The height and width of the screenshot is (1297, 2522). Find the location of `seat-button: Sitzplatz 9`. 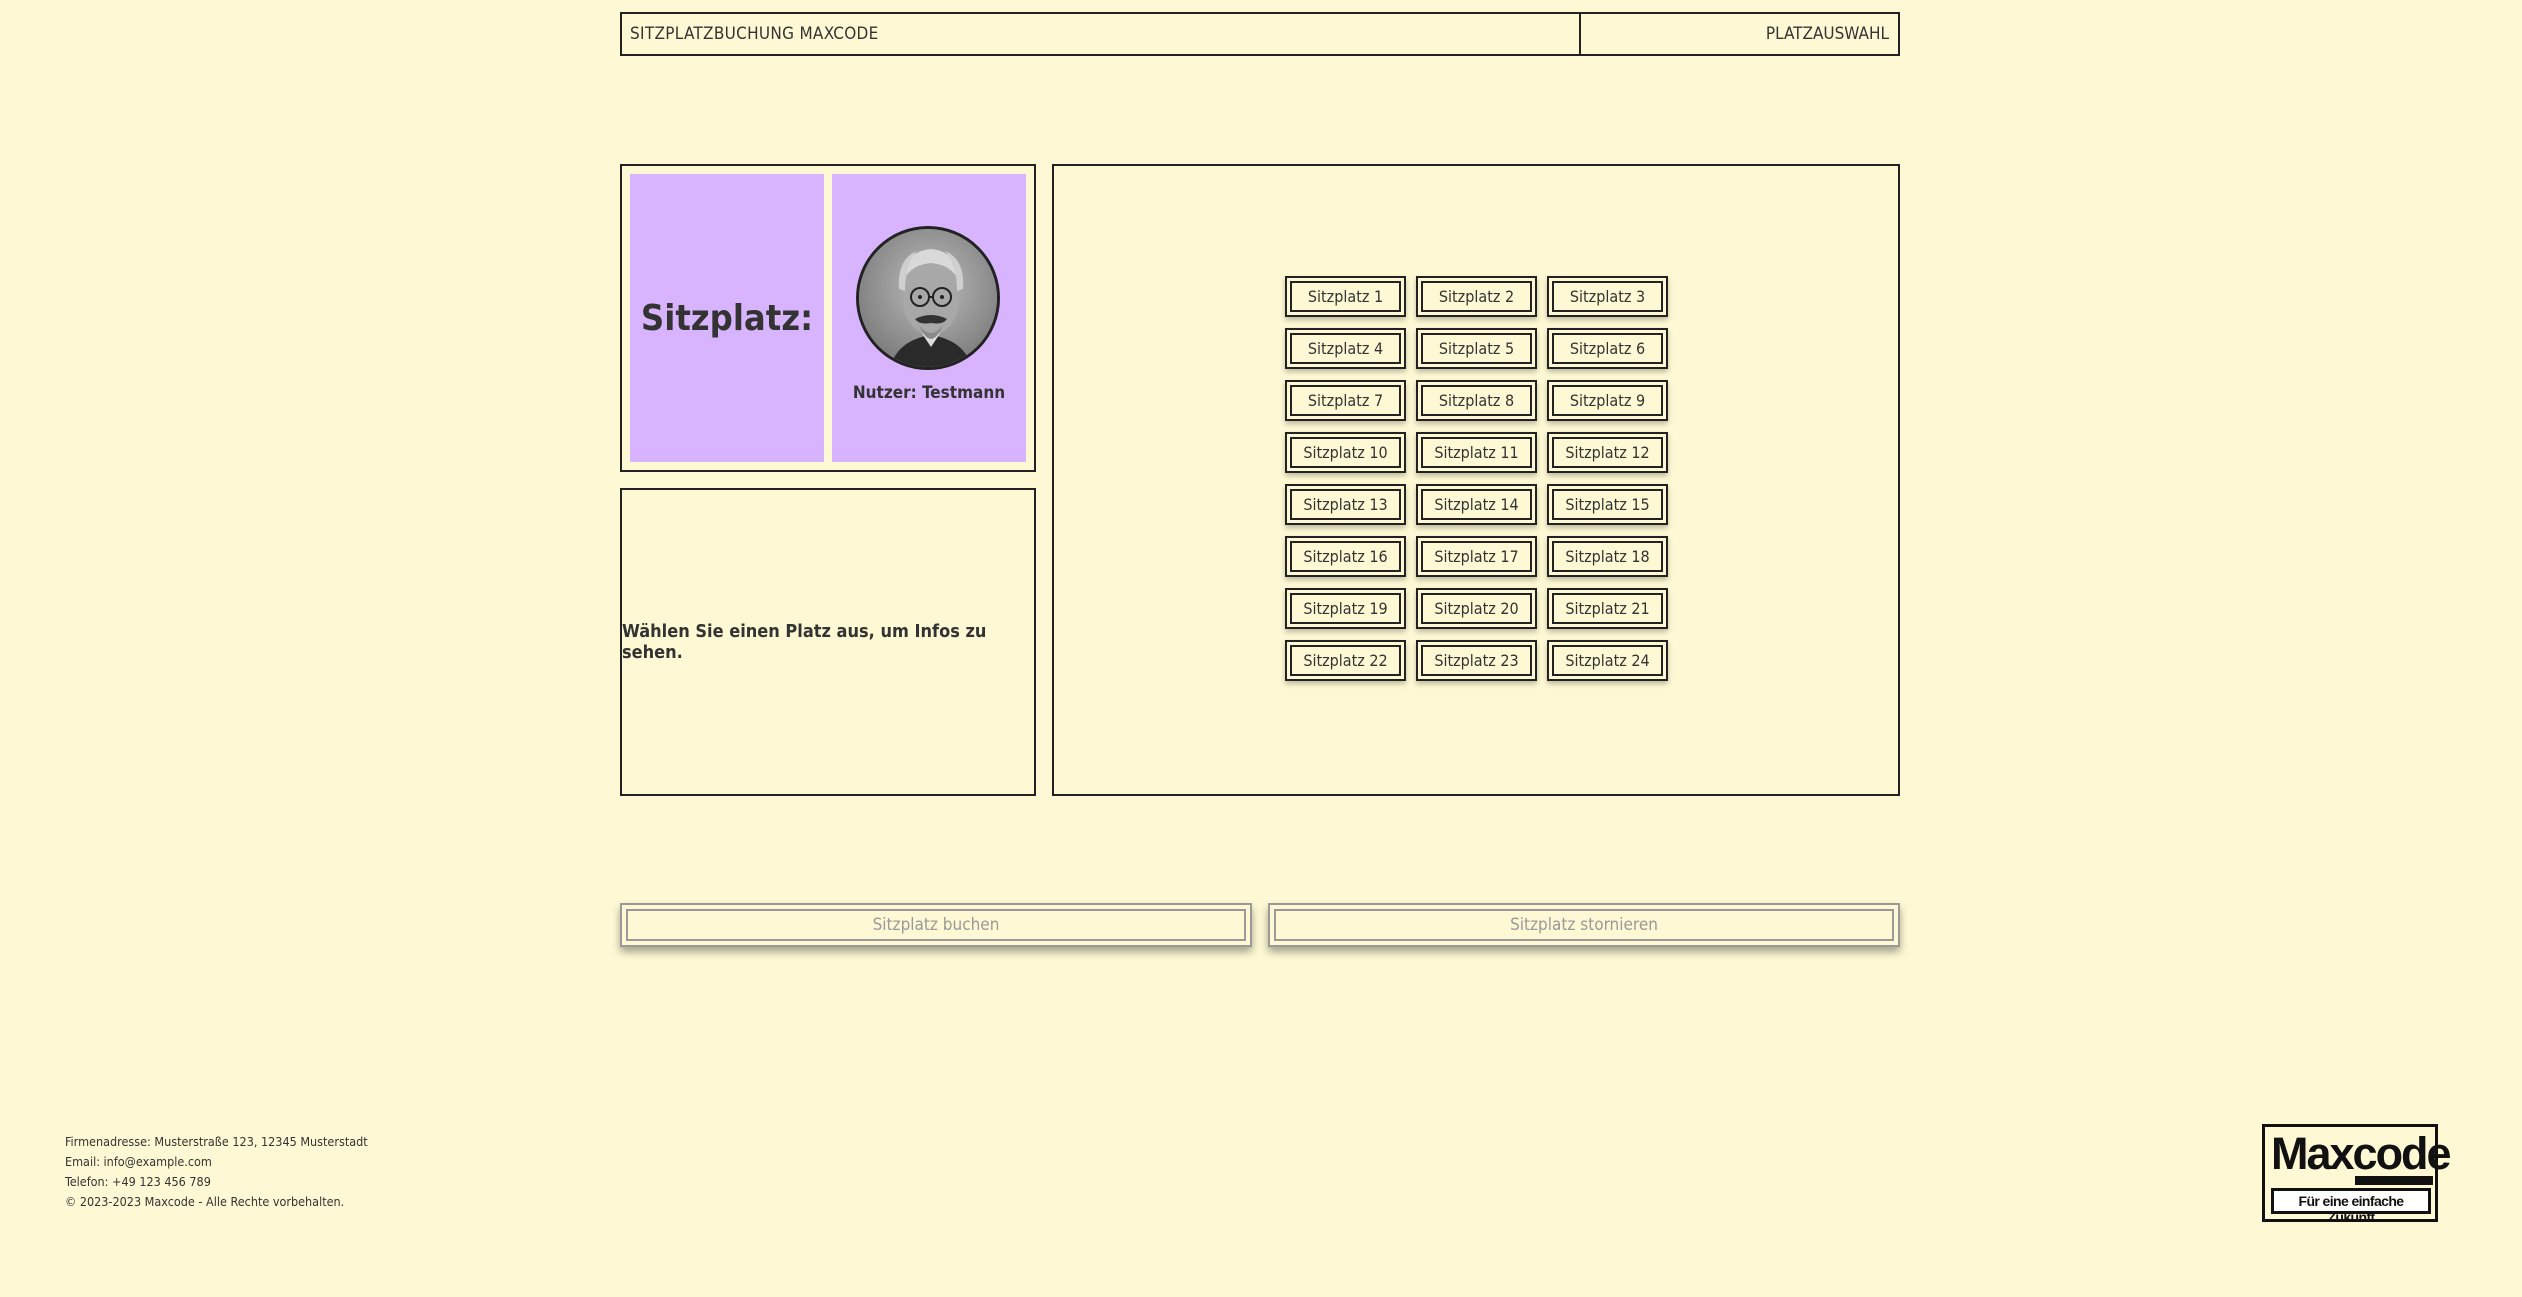

seat-button: Sitzplatz 9 is located at coordinates (1607, 400).